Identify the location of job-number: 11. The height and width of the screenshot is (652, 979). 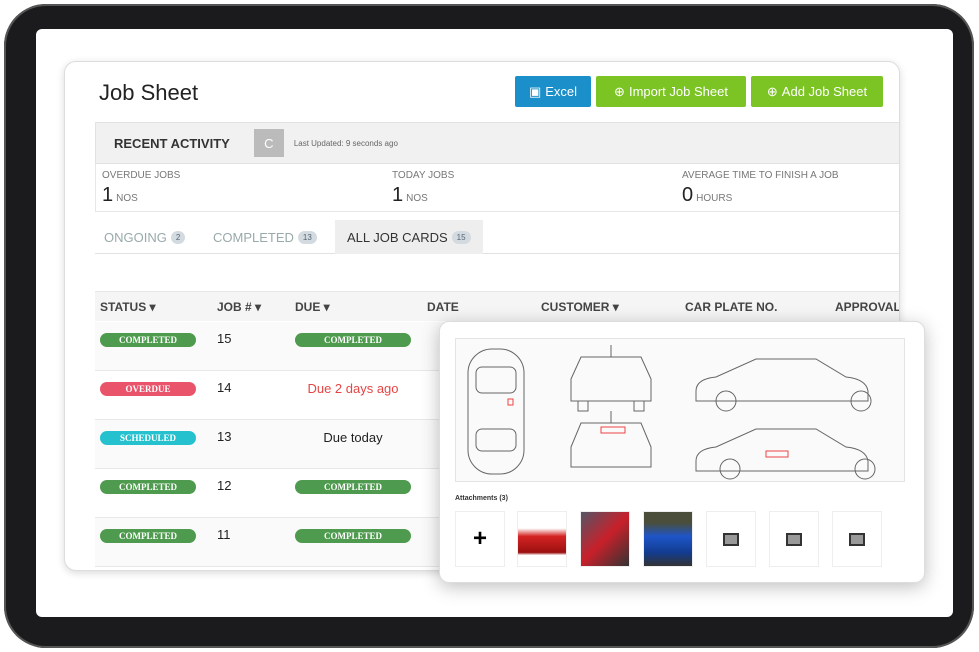
(224, 534).